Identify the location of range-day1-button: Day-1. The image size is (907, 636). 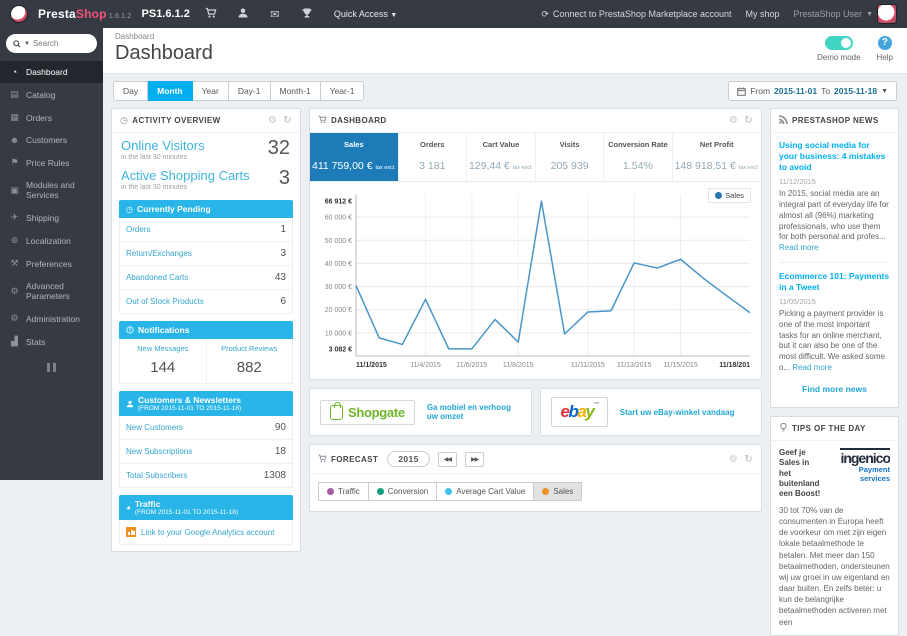
(250, 91).